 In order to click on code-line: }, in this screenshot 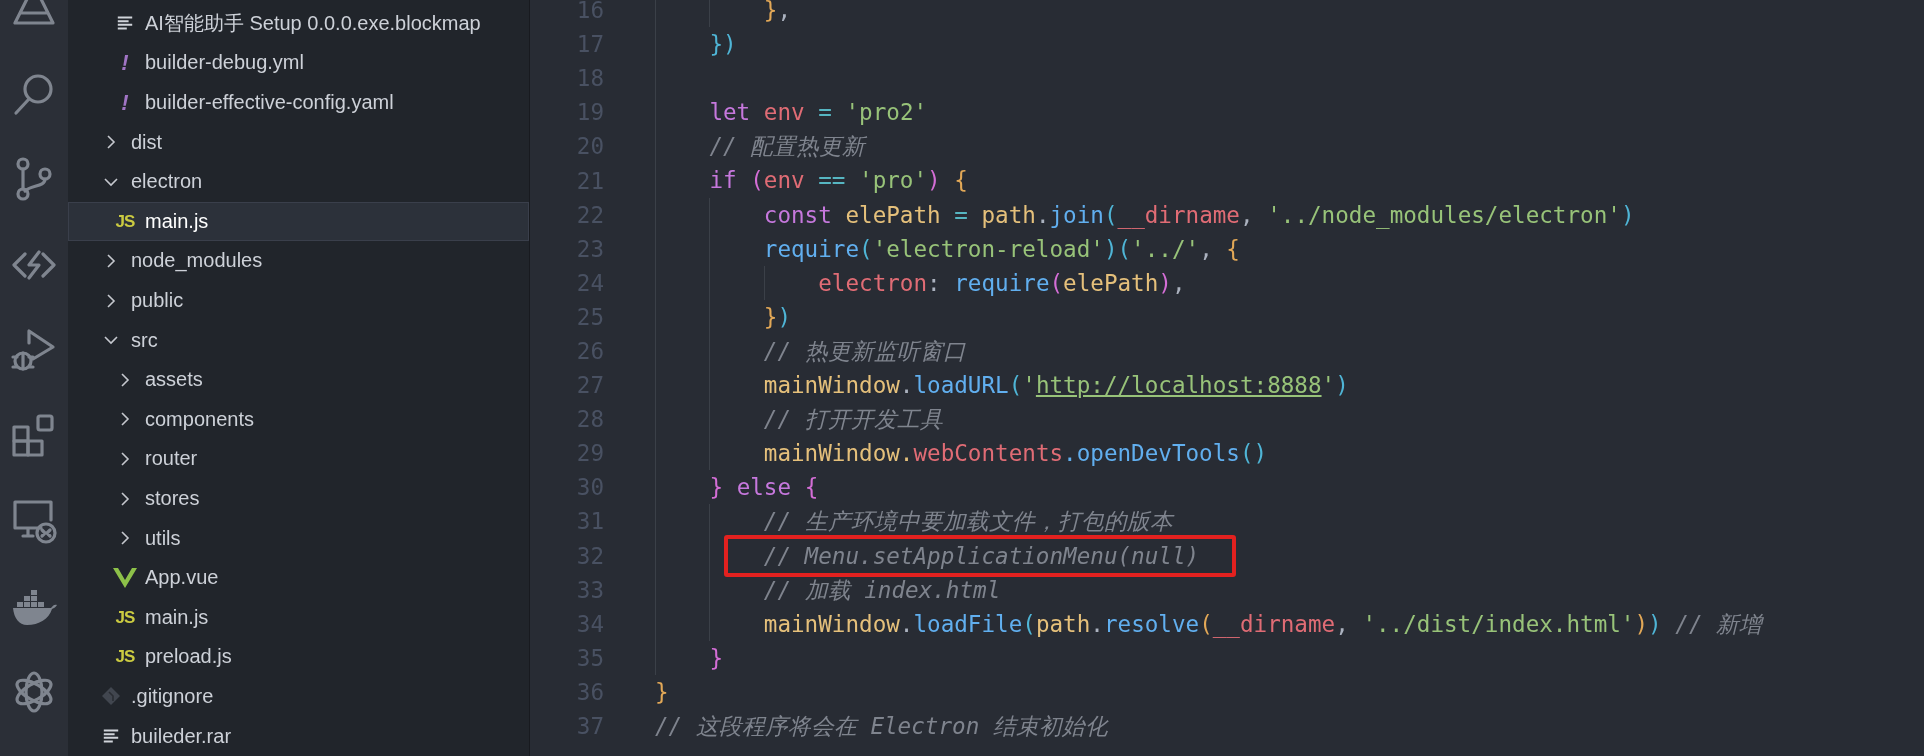, I will do `click(777, 11)`.